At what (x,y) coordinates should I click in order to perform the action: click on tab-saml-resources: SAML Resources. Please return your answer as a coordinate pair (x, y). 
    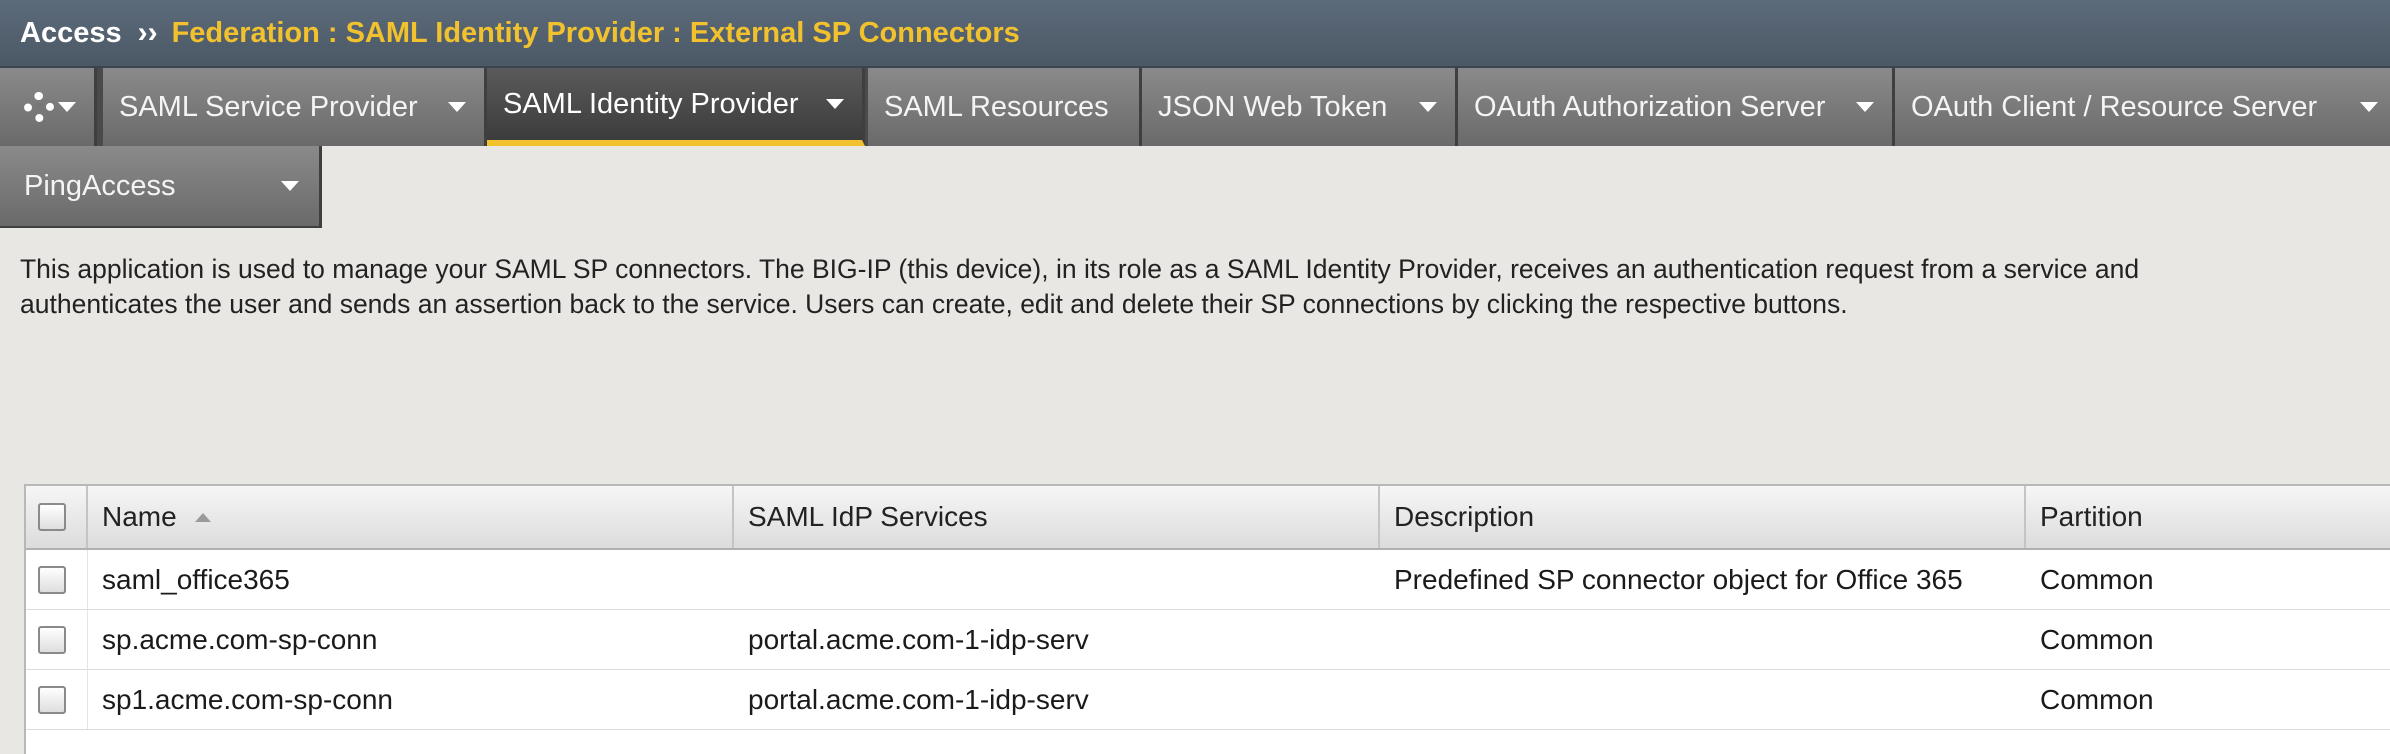
    Looking at the image, I should click on (1005, 107).